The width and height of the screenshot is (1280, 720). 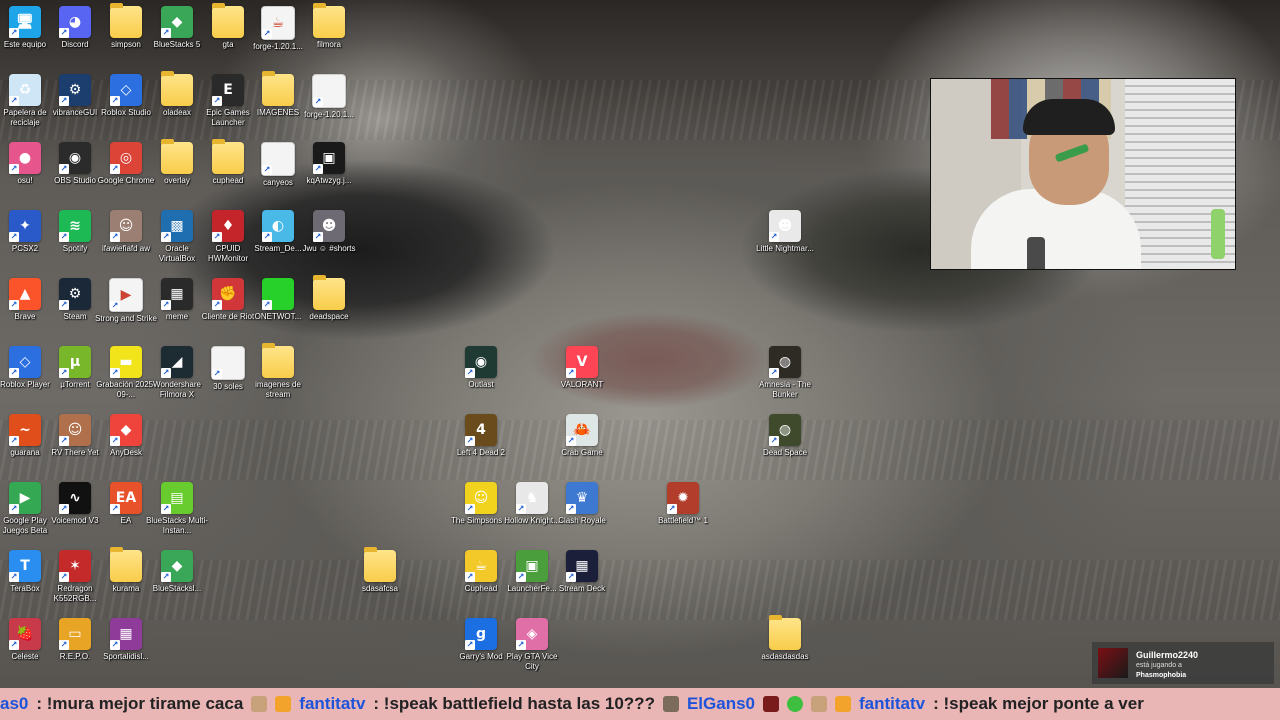 What do you see at coordinates (582, 588) in the screenshot?
I see `desktop-icon-label: Stream Deck` at bounding box center [582, 588].